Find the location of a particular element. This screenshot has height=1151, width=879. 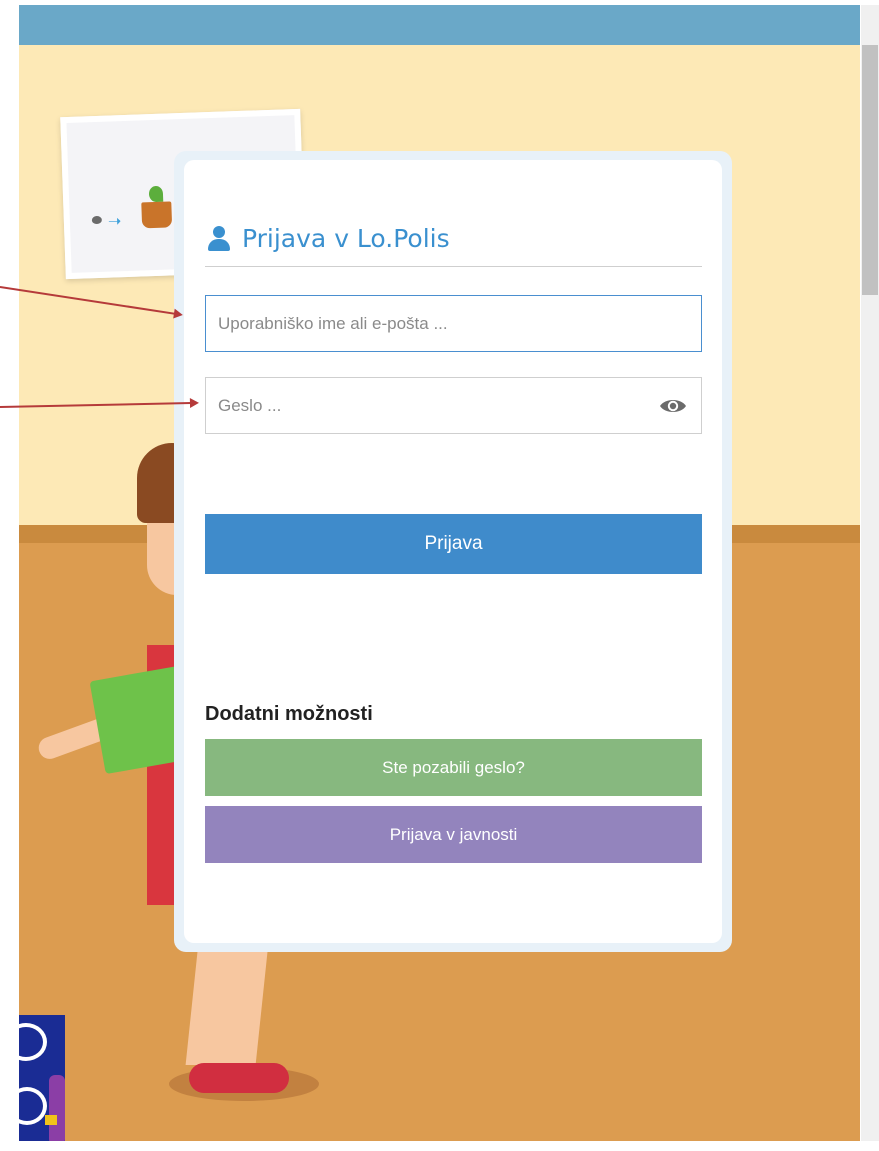

scrollbar-thumb is located at coordinates (870, 170).